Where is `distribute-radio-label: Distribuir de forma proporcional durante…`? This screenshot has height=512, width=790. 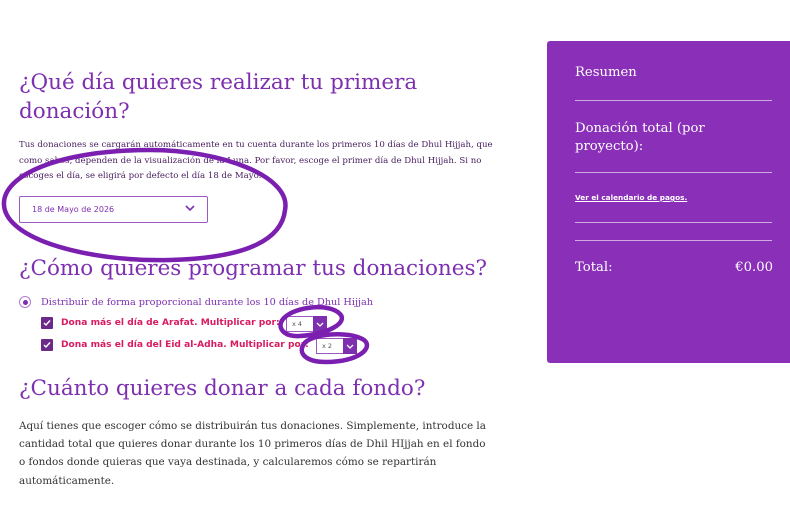 distribute-radio-label: Distribuir de forma proporcional durante… is located at coordinates (207, 302).